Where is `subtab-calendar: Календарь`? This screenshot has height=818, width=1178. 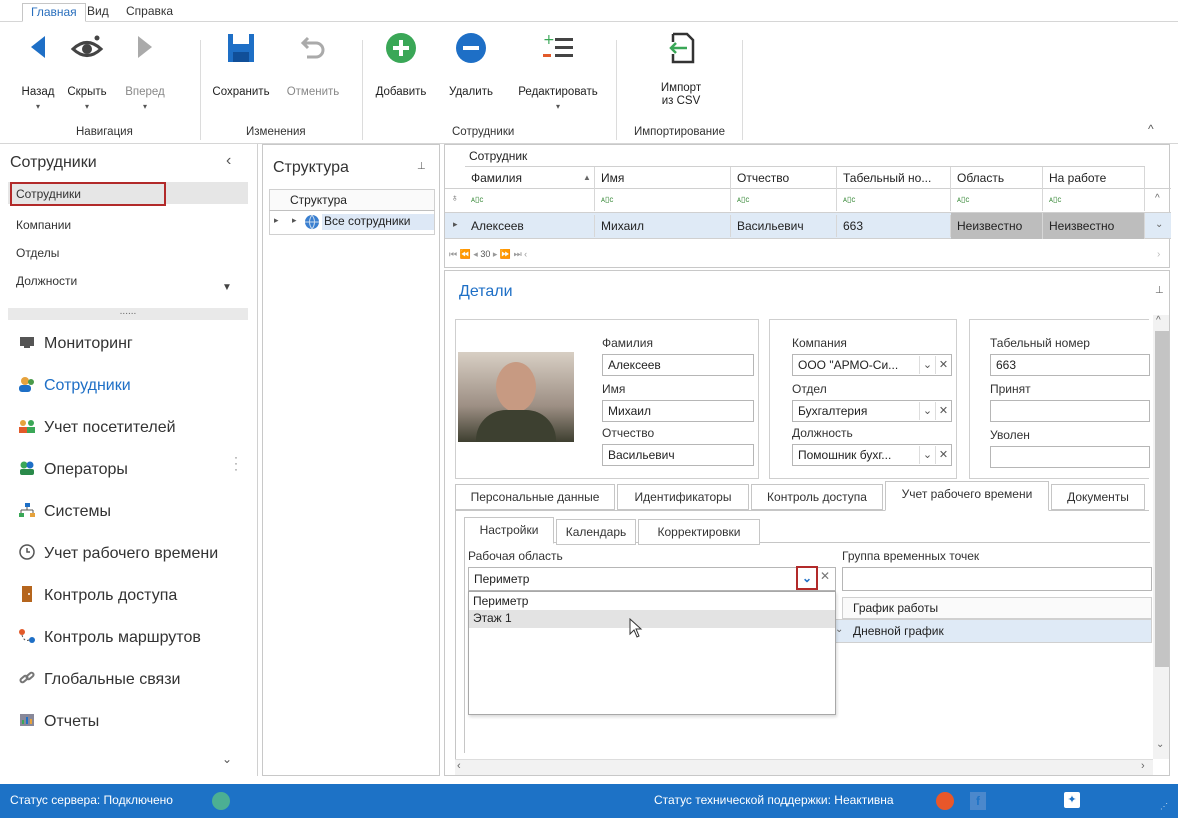 subtab-calendar: Календарь is located at coordinates (596, 532).